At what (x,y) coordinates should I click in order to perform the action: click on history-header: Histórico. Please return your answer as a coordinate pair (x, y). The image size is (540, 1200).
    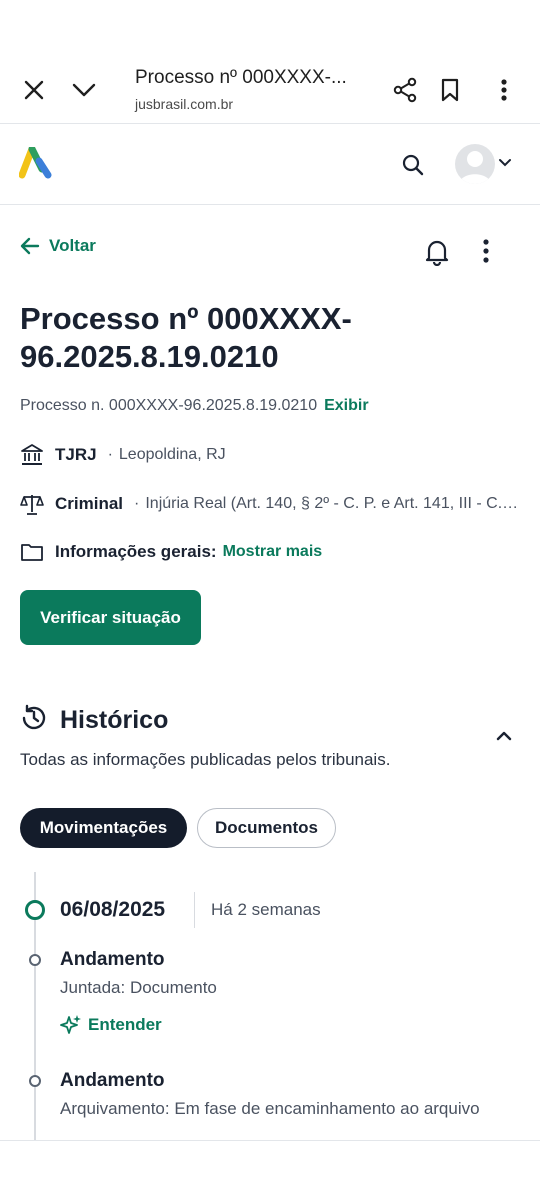
    Looking at the image, I should click on (94, 720).